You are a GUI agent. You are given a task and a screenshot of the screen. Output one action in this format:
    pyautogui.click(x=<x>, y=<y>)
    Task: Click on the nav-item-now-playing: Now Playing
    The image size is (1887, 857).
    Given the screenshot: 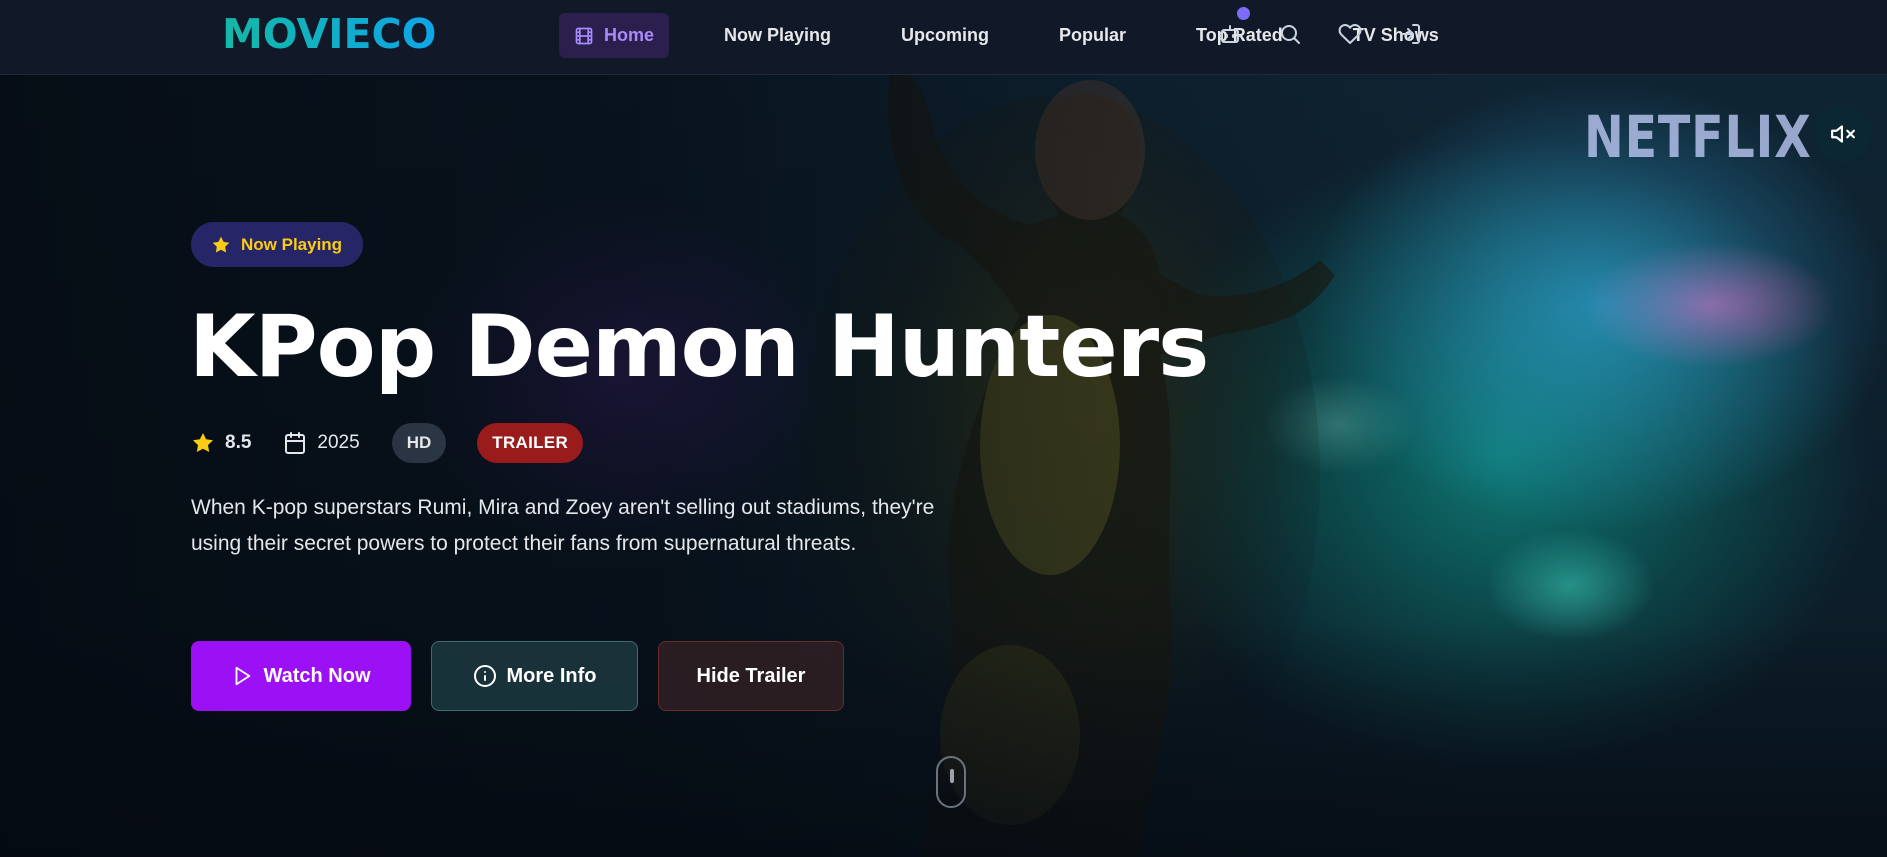 What is the action you would take?
    pyautogui.click(x=777, y=35)
    